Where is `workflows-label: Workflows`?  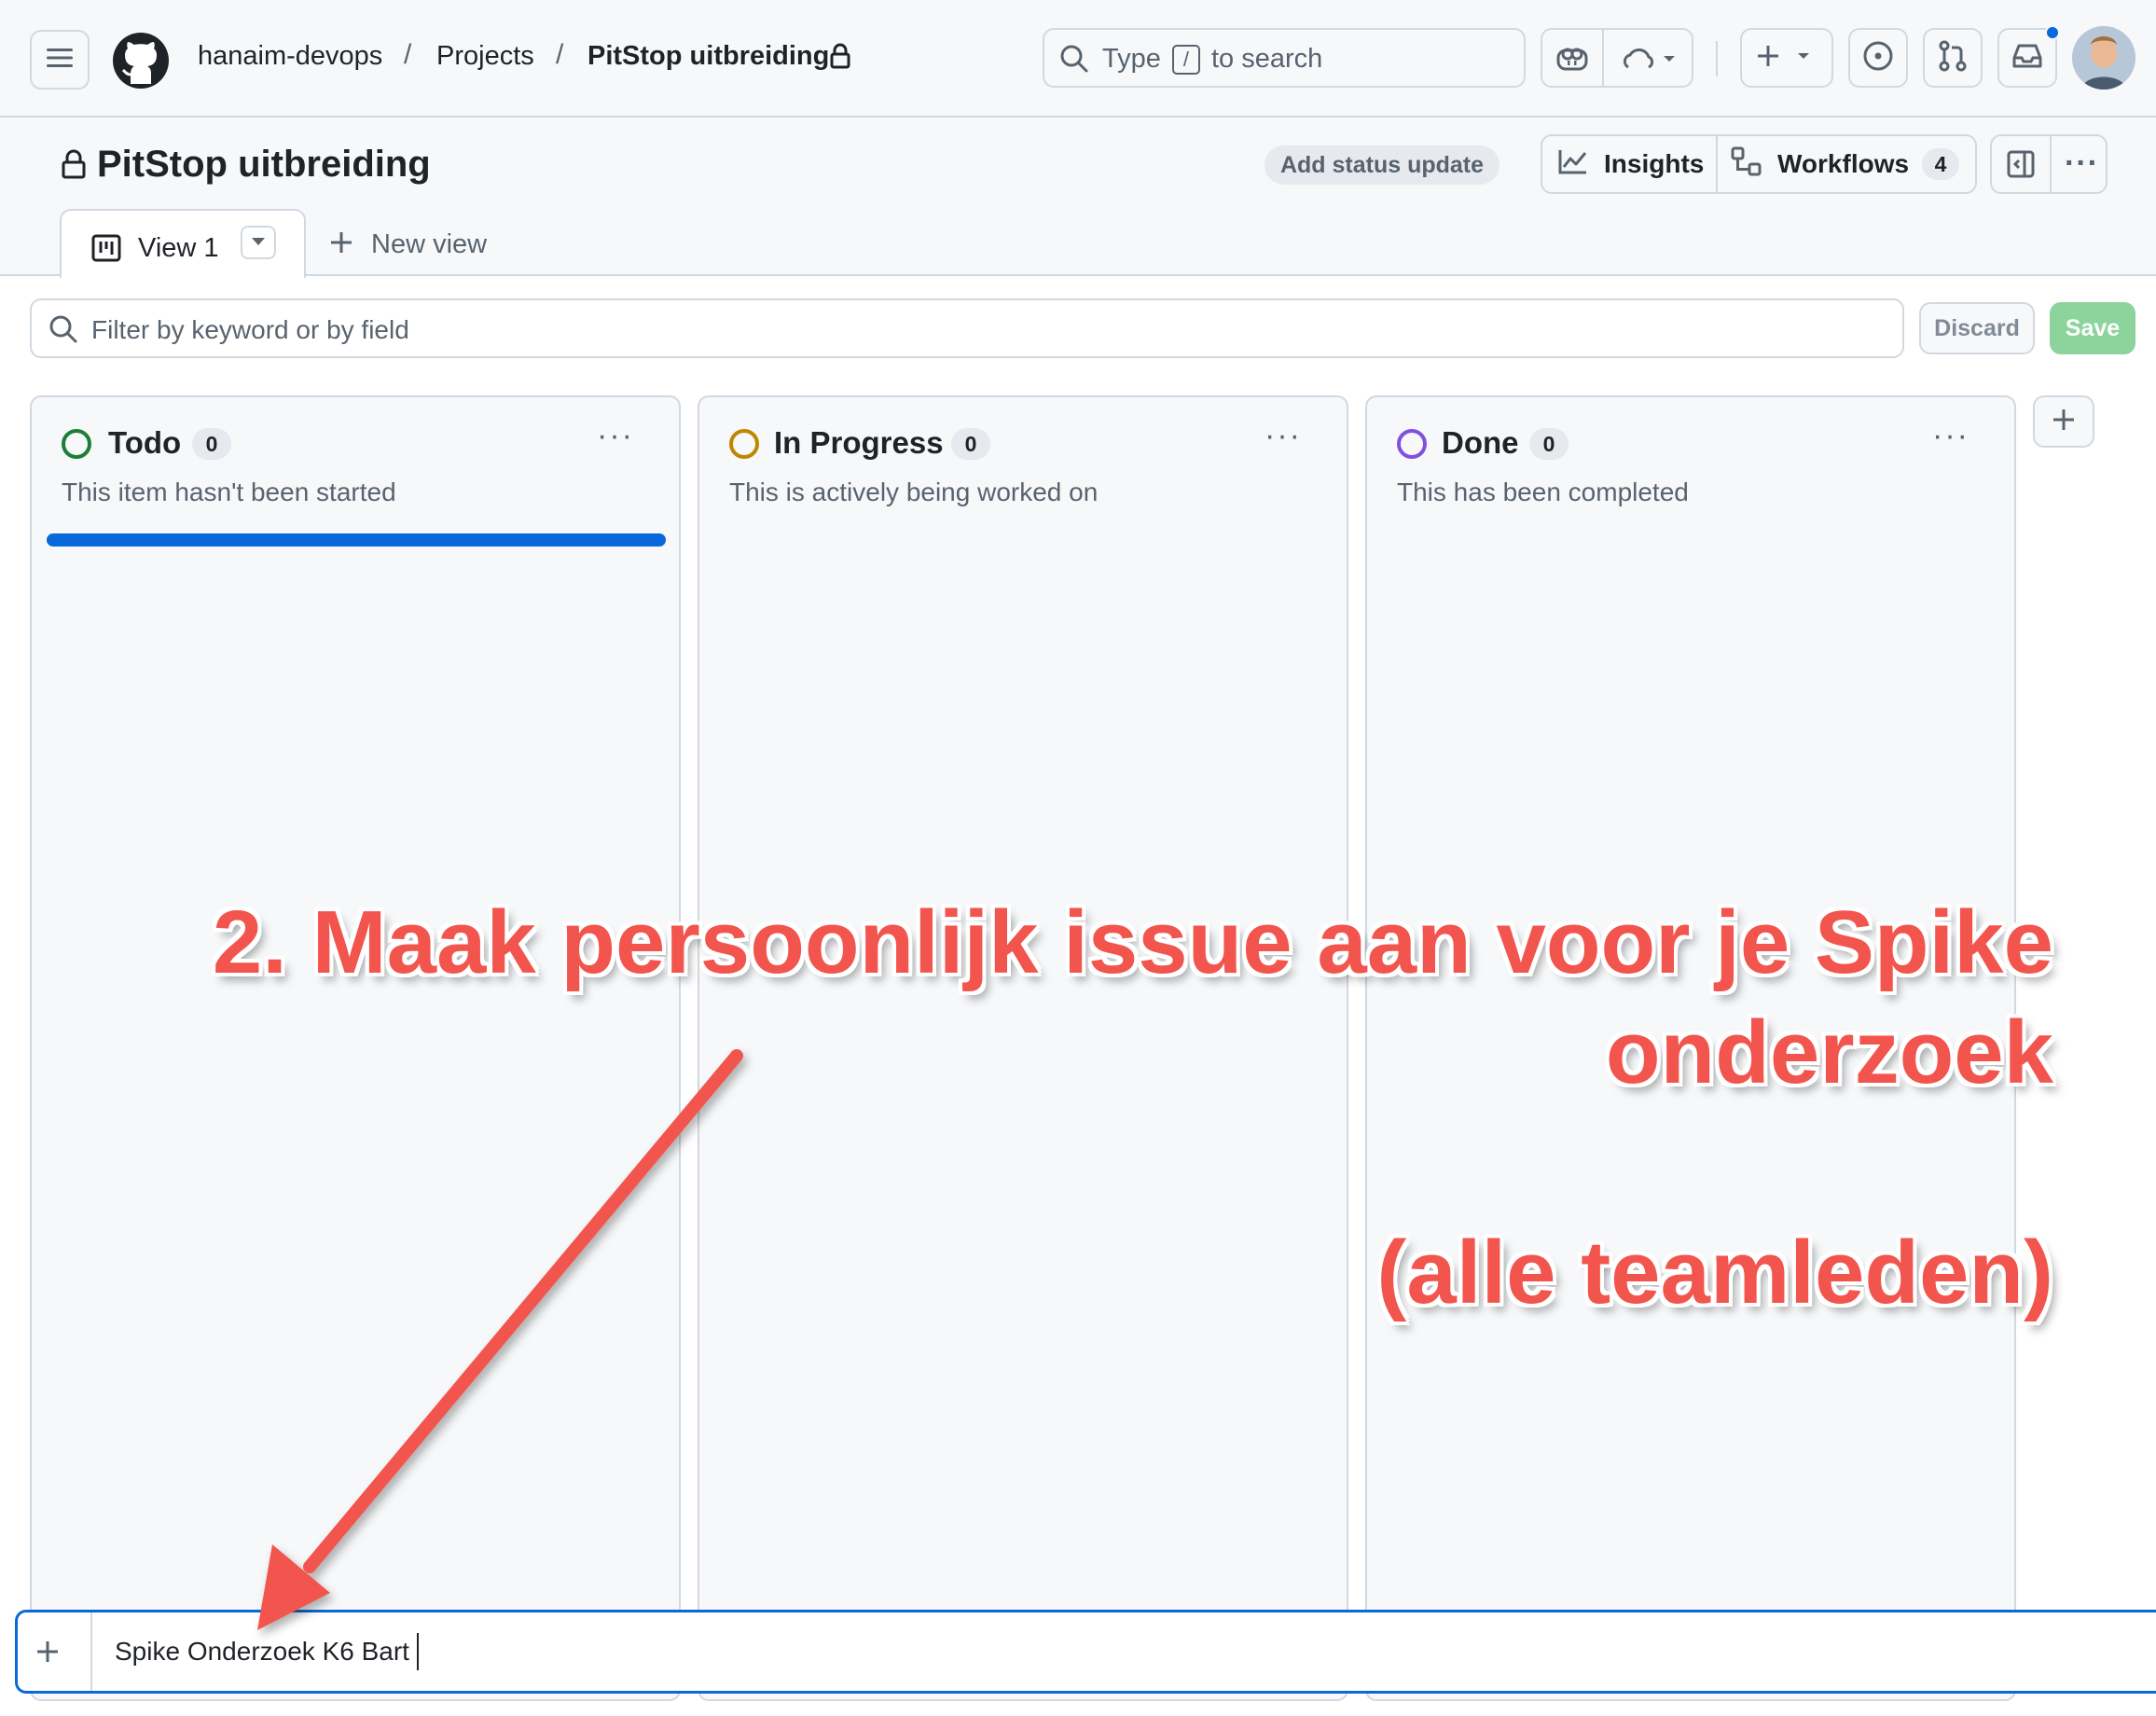 workflows-label: Workflows is located at coordinates (1843, 163).